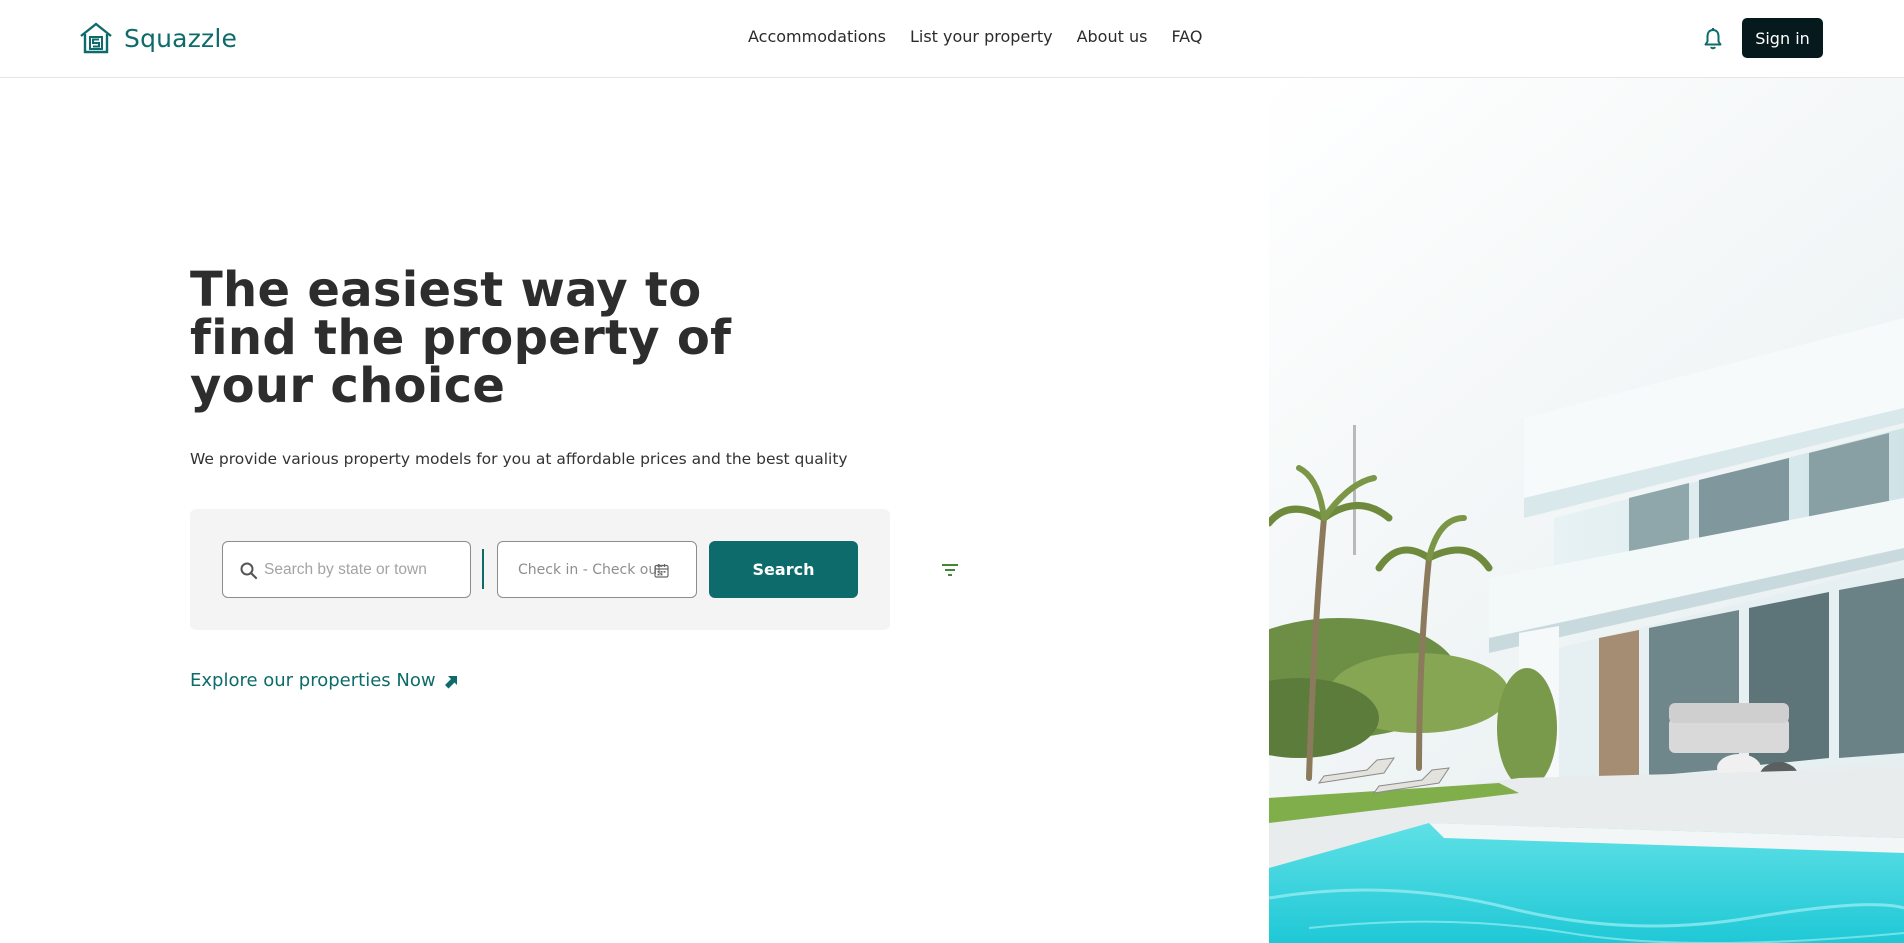 This screenshot has height=943, width=1904. What do you see at coordinates (313, 680) in the screenshot?
I see `explore-link-label: Explore our properties Now` at bounding box center [313, 680].